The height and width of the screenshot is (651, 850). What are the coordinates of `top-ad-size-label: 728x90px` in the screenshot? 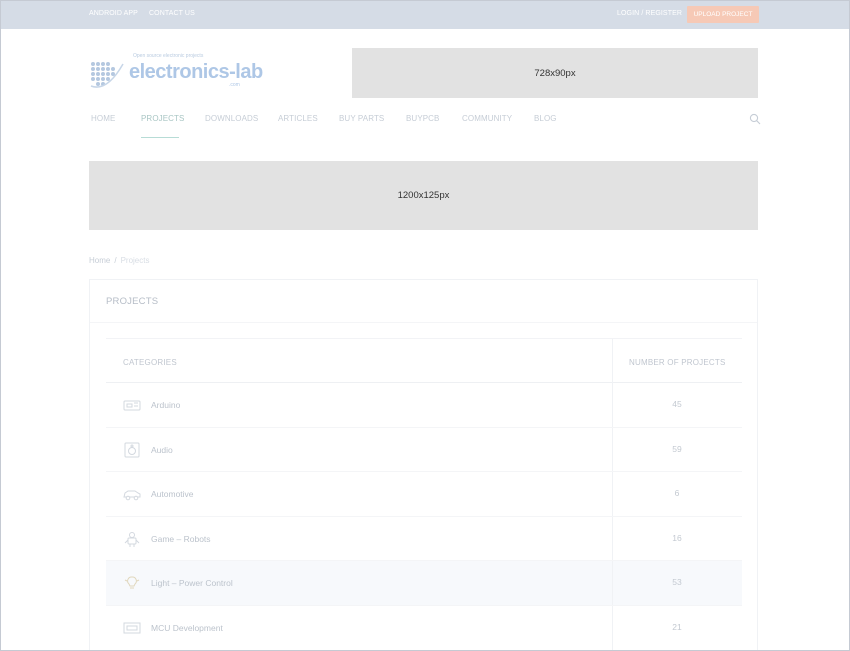 It's located at (555, 73).